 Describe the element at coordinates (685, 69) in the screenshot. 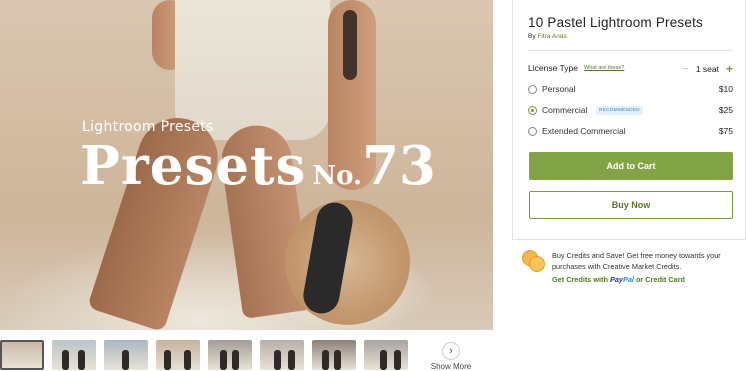

I see `decrease-seat-button: −` at that location.